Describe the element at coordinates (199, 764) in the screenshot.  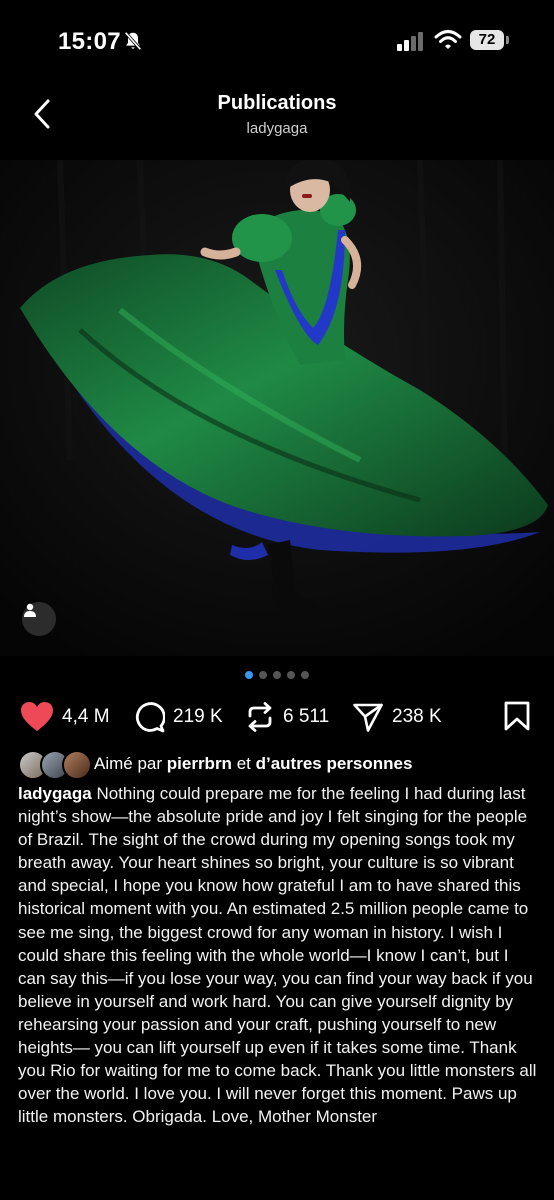
I see `liker-username: pierrbrn` at that location.